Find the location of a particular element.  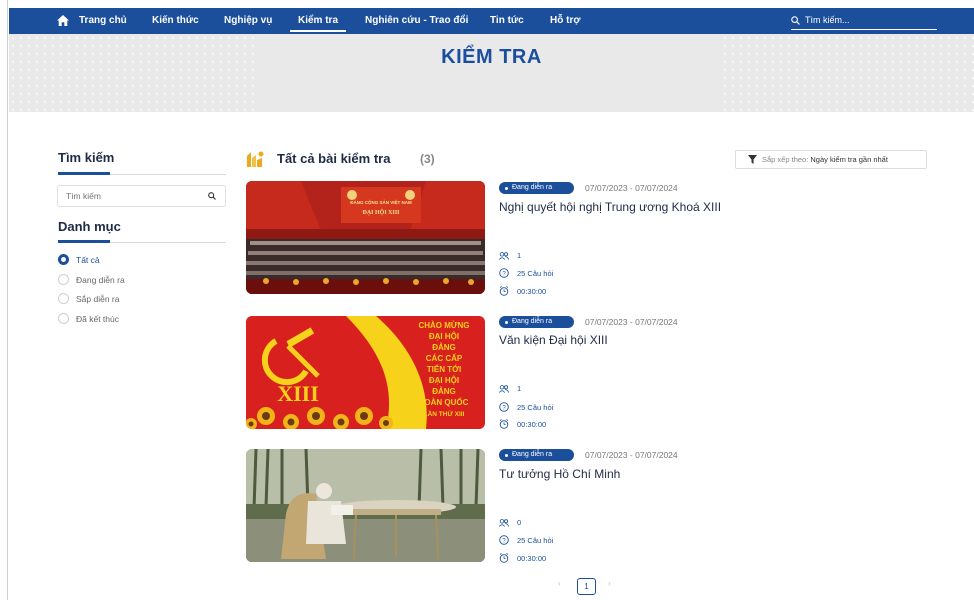

poster-banner-line1: ĐẢNG CỘNG SẢN VIỆT NAM is located at coordinates (381, 201).